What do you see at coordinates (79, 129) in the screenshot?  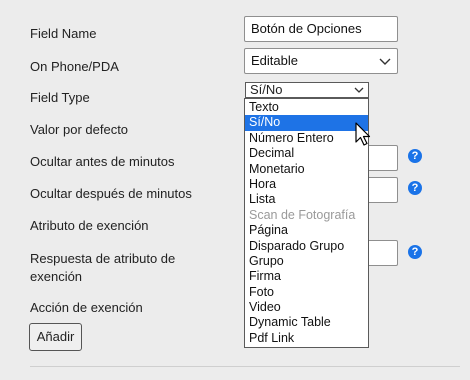 I see `label-default-value: Valor por defecto` at bounding box center [79, 129].